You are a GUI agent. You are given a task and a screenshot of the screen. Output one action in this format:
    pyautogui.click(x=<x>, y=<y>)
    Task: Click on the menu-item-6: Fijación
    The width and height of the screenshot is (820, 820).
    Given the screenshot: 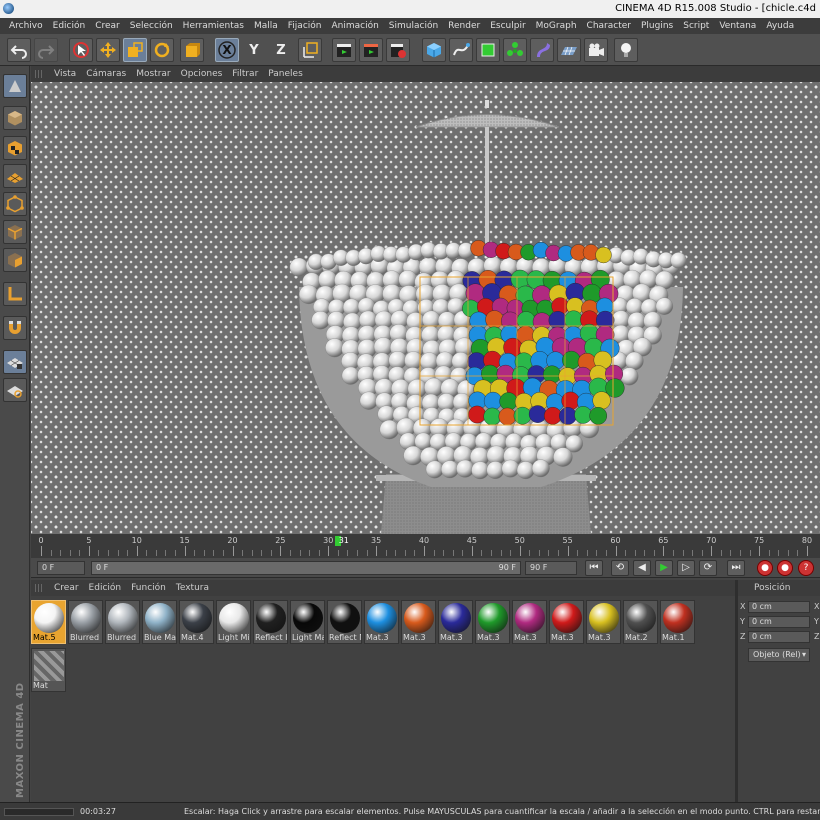 What is the action you would take?
    pyautogui.click(x=305, y=26)
    